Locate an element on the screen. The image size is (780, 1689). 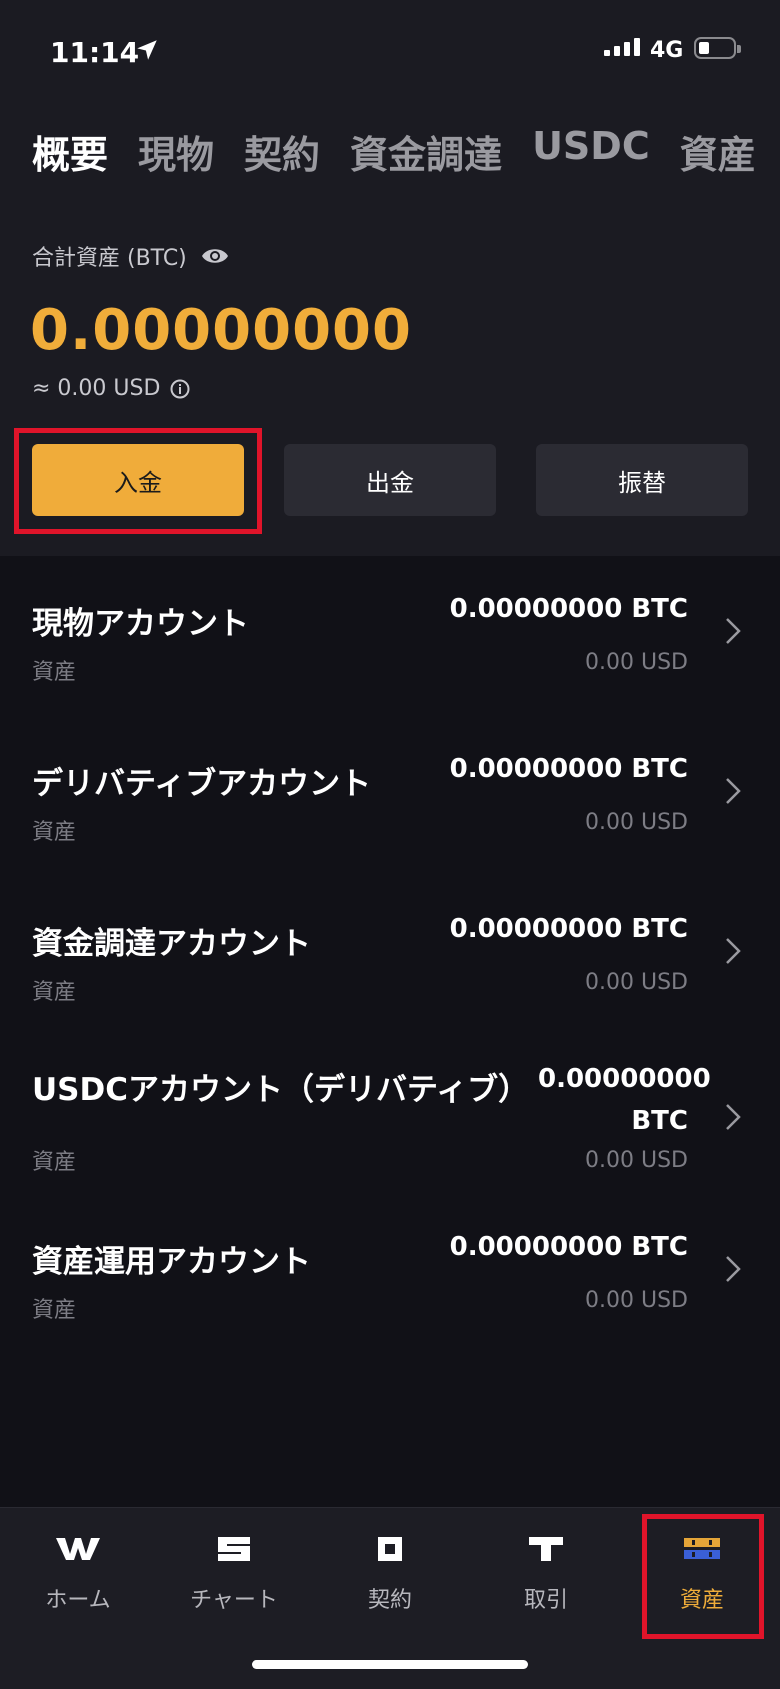
status-bar: 11:14 4G is located at coordinates (390, 50).